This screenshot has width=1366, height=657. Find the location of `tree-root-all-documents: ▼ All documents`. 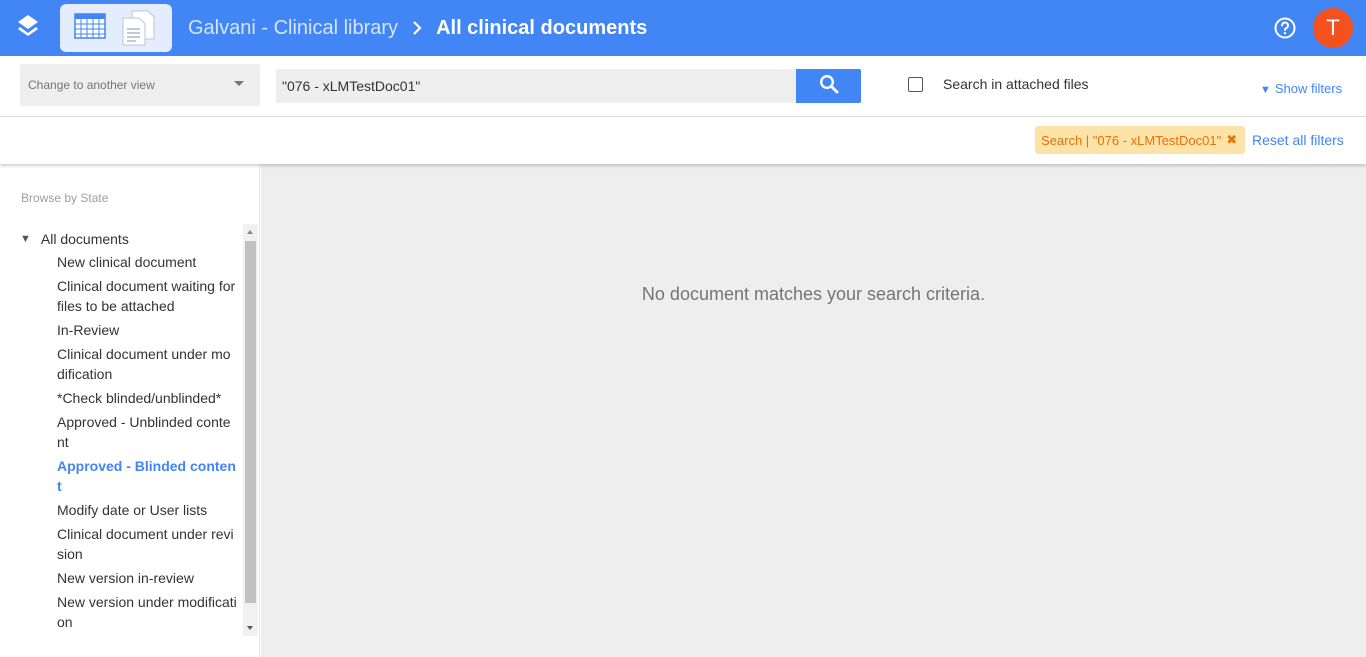

tree-root-all-documents: ▼ All documents is located at coordinates (74, 239).